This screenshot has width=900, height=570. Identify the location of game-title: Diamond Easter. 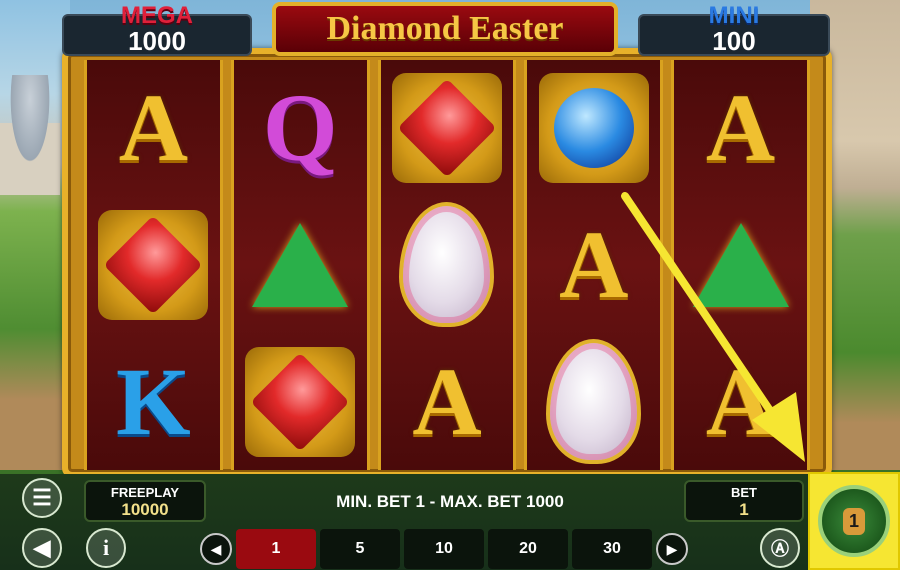
(445, 29).